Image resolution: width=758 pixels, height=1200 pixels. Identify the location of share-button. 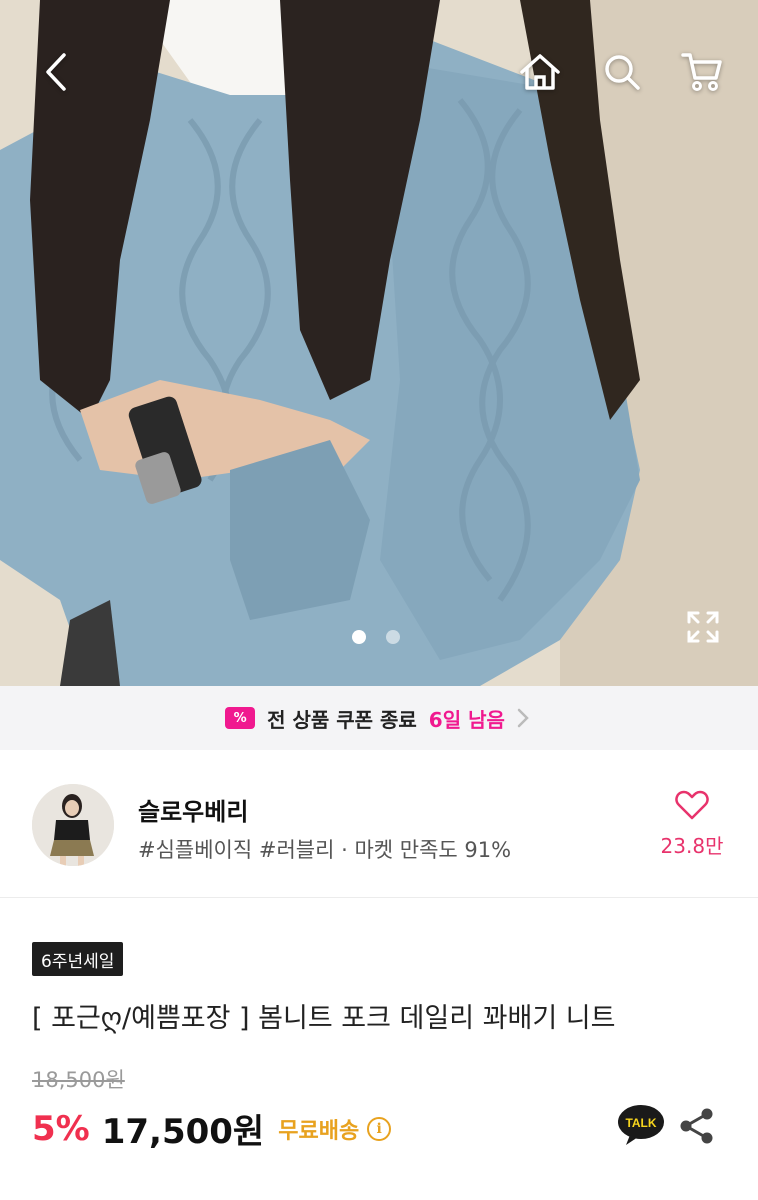
(697, 1127).